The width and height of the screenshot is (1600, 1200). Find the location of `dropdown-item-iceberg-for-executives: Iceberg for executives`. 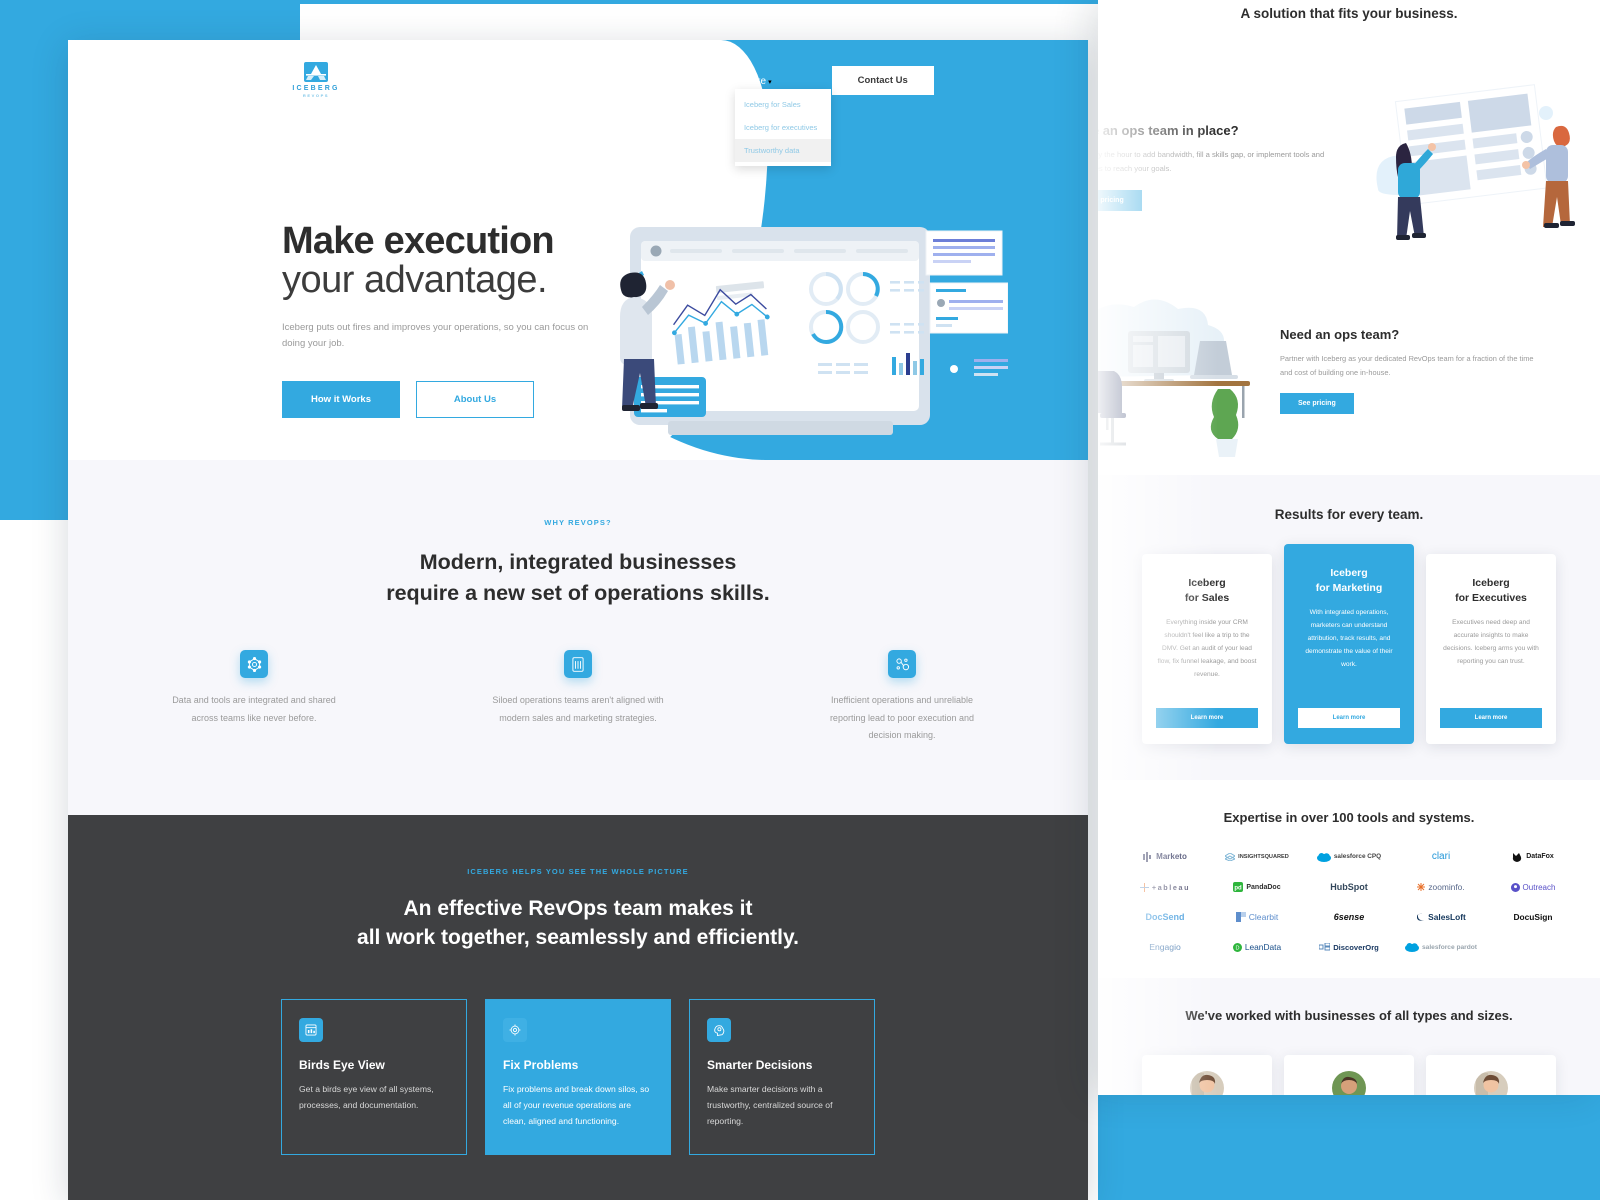

dropdown-item-iceberg-for-executives: Iceberg for executives is located at coordinates (783, 127).